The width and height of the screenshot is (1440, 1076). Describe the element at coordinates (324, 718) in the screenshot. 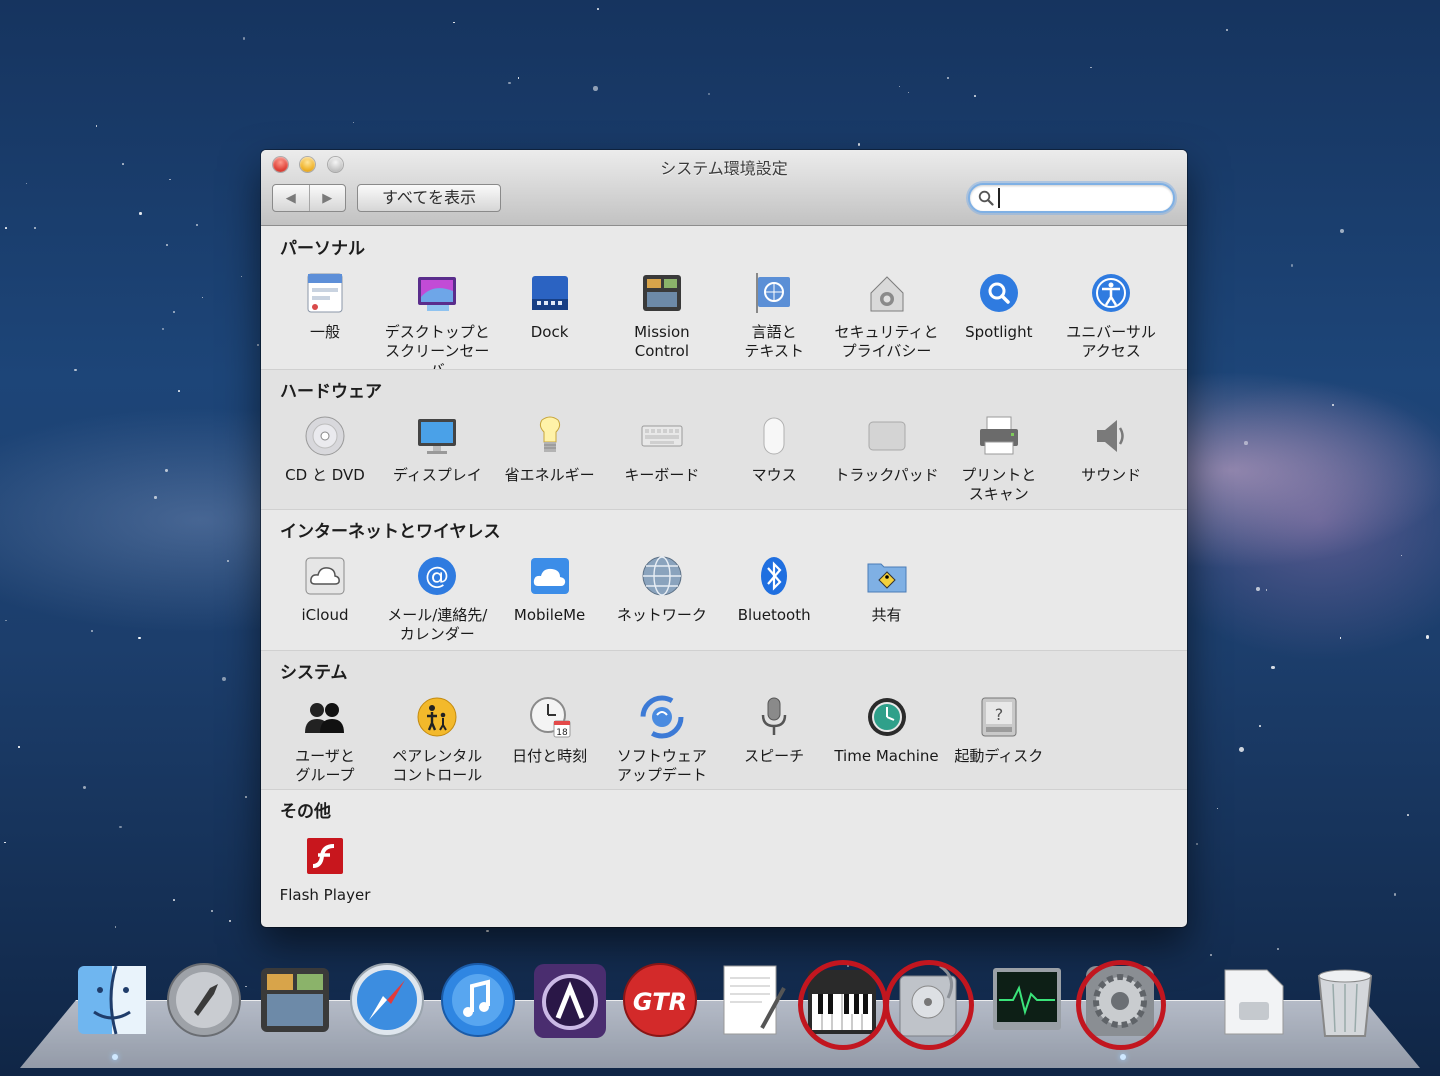

I see `users-groups-icon` at that location.